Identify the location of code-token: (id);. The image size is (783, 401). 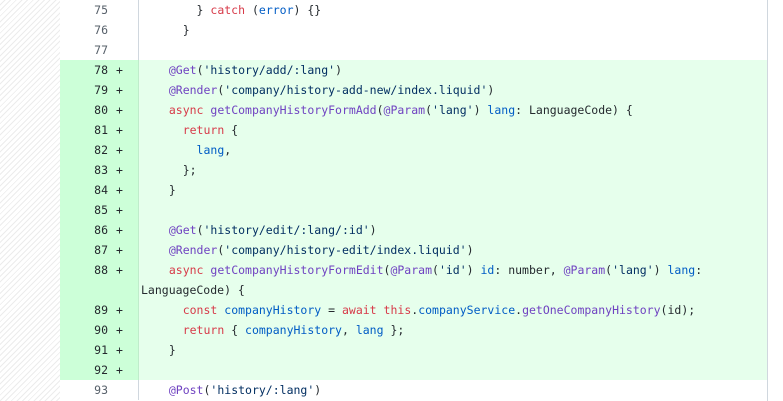
(678, 310).